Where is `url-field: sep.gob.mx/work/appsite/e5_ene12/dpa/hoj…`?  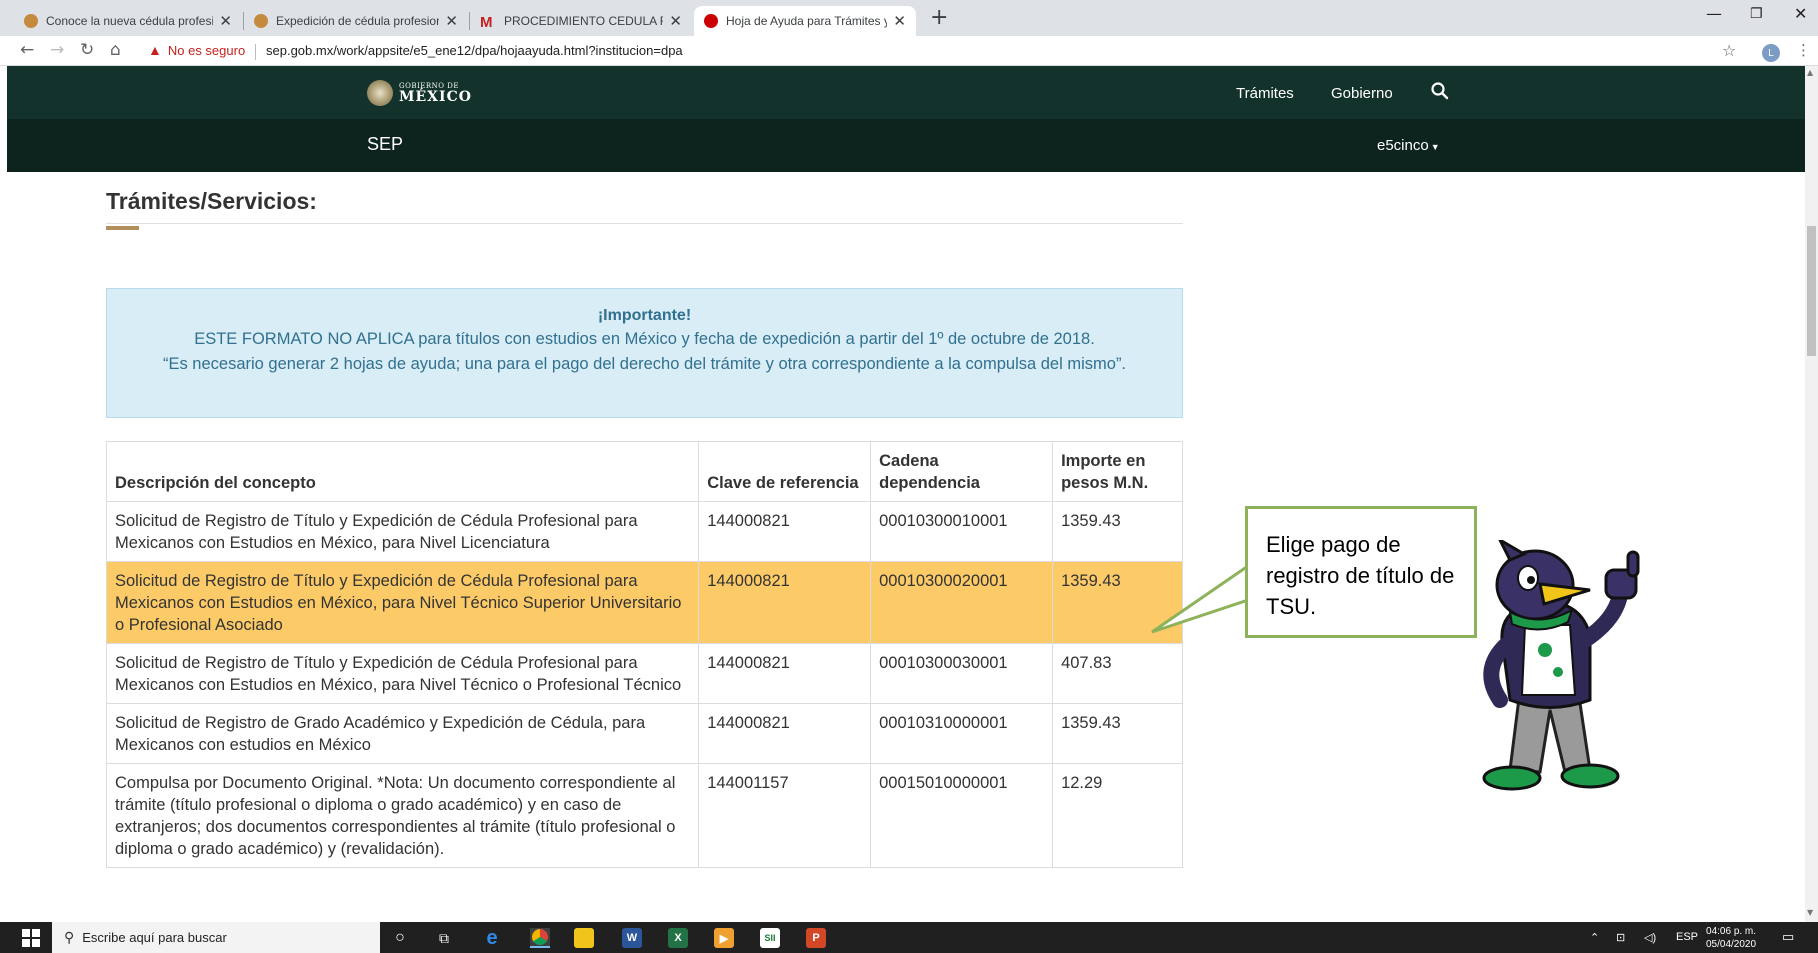
url-field: sep.gob.mx/work/appsite/e5_ene12/dpa/hoj… is located at coordinates (474, 50).